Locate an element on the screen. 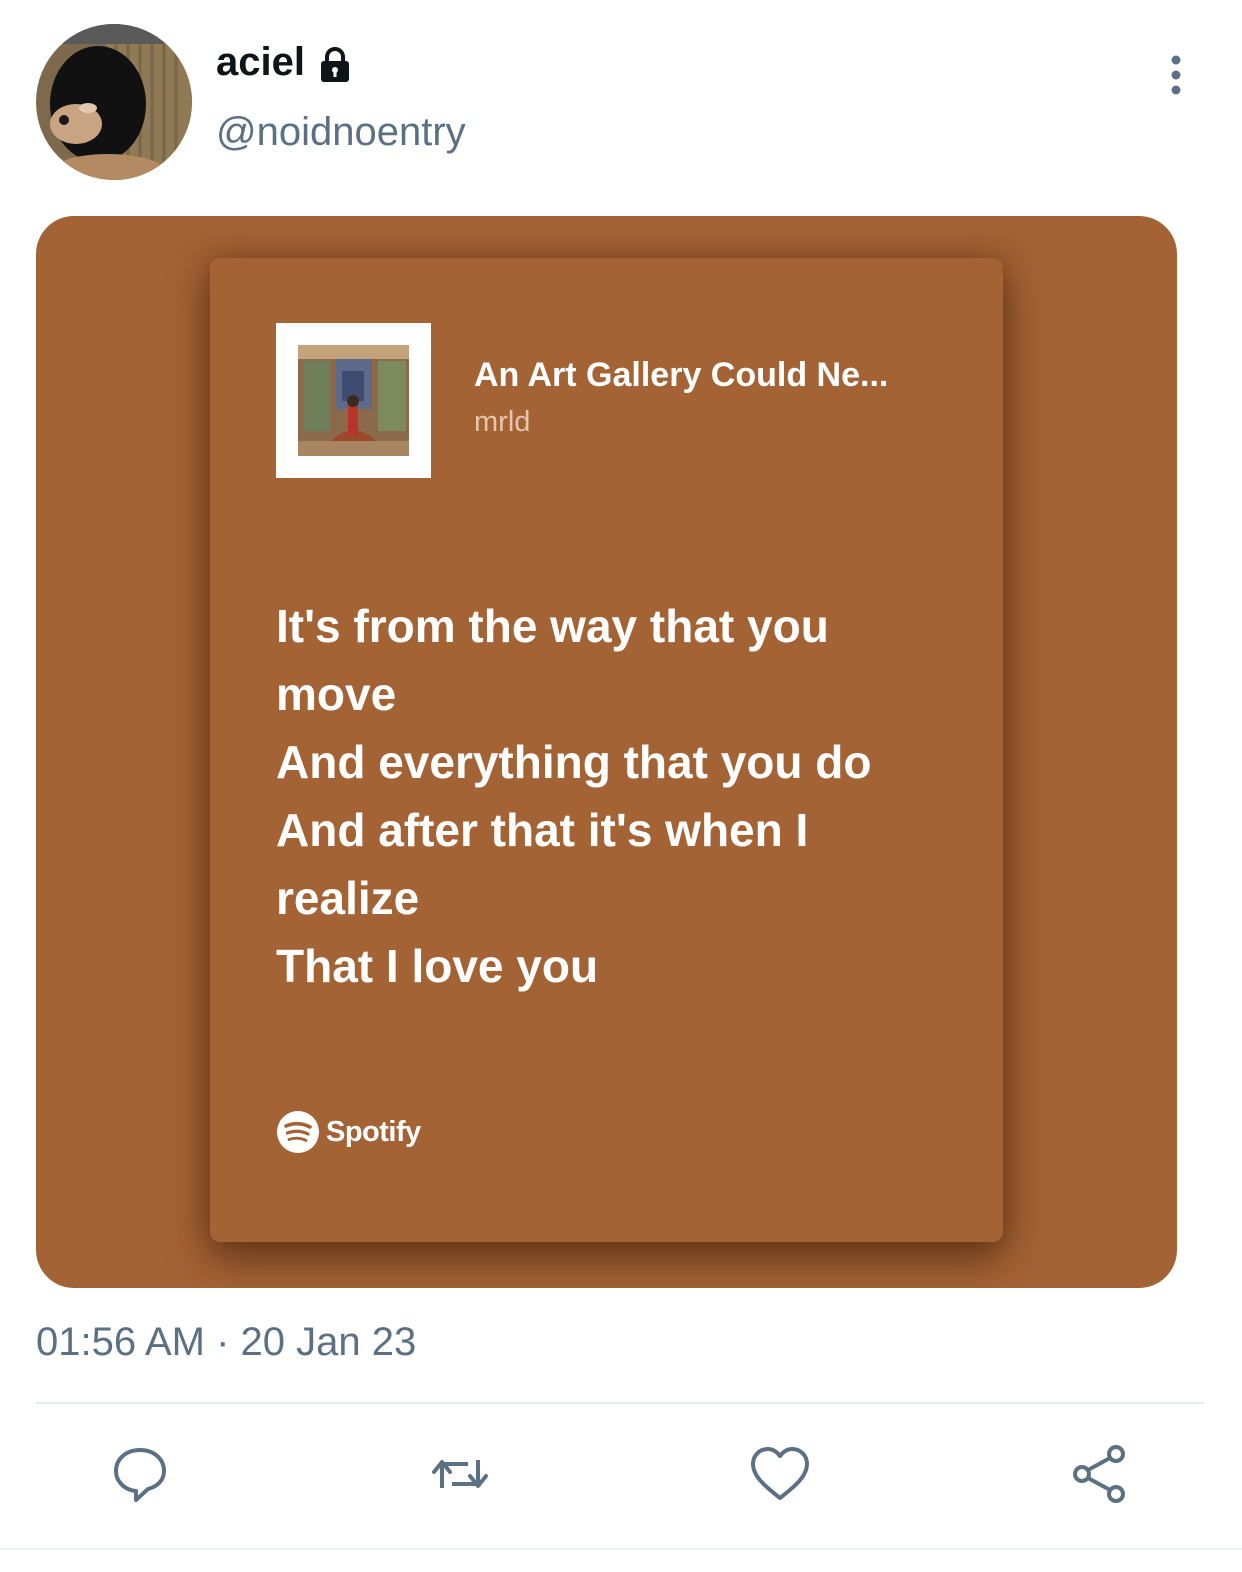  tweet-timestamp: 01:56 AM · 20 Jan 23 is located at coordinates (226, 1342).